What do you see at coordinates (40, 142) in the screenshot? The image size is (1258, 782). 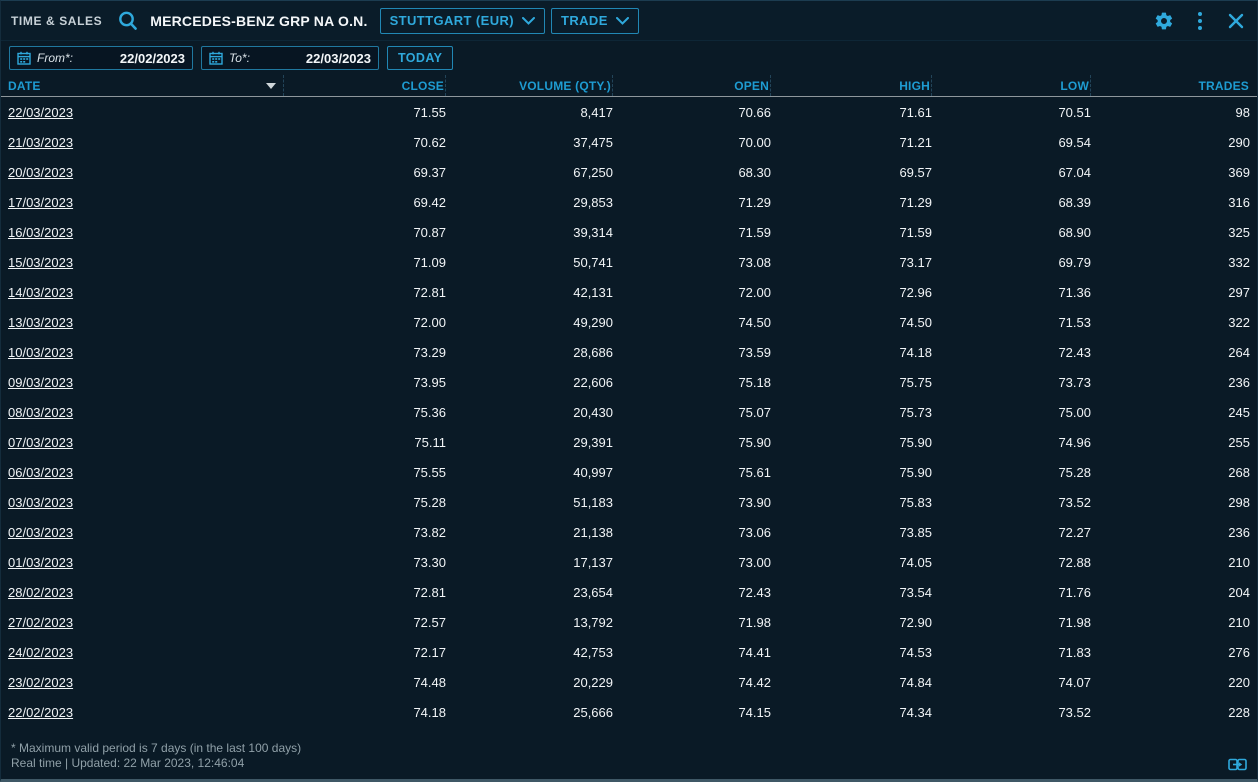 I see `date-link: 21/03/2023` at bounding box center [40, 142].